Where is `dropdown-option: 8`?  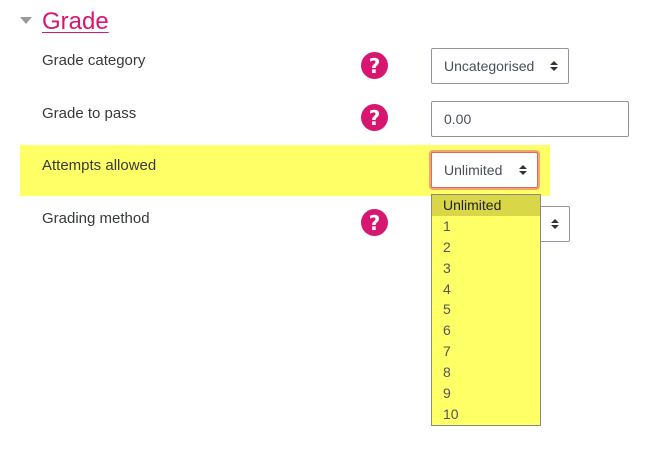
dropdown-option: 8 is located at coordinates (486, 372).